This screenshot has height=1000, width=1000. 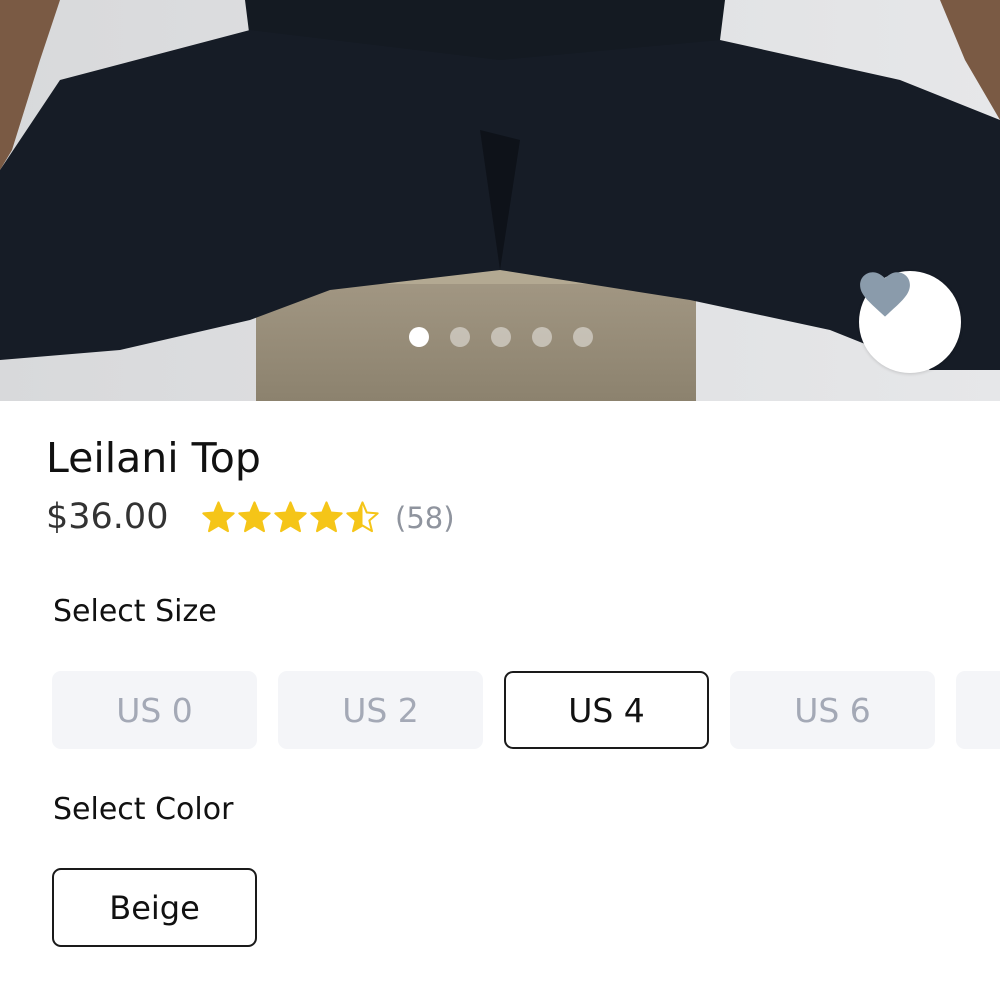 What do you see at coordinates (107, 517) in the screenshot?
I see `product-price: $36.00` at bounding box center [107, 517].